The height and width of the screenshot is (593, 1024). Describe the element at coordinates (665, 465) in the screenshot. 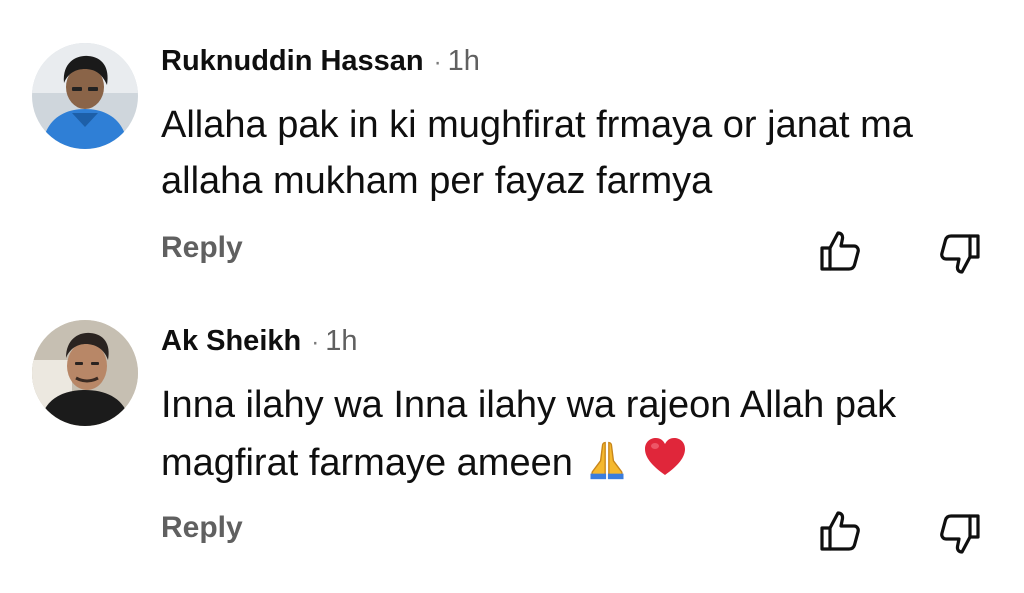

I see `red-heart-emoji` at that location.